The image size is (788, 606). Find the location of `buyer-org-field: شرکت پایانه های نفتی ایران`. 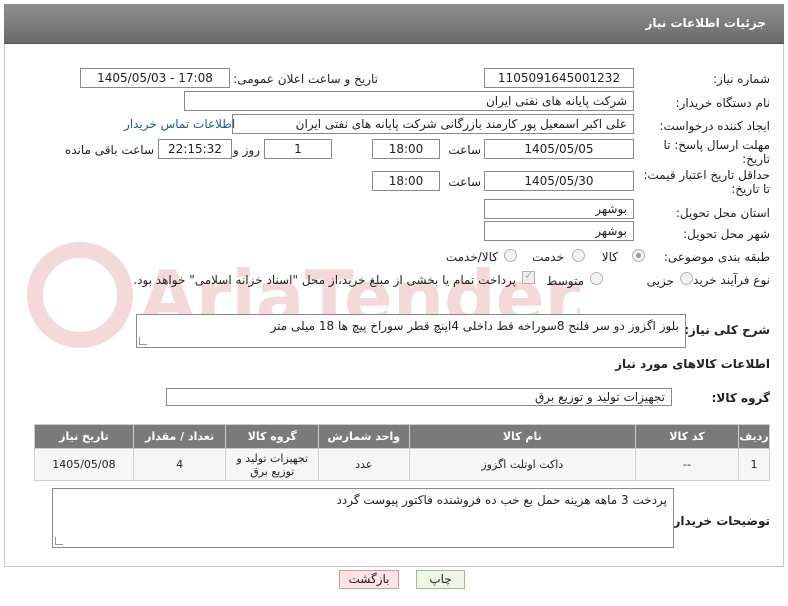

buyer-org-field: شرکت پایانه های نفتی ایران is located at coordinates (409, 101).